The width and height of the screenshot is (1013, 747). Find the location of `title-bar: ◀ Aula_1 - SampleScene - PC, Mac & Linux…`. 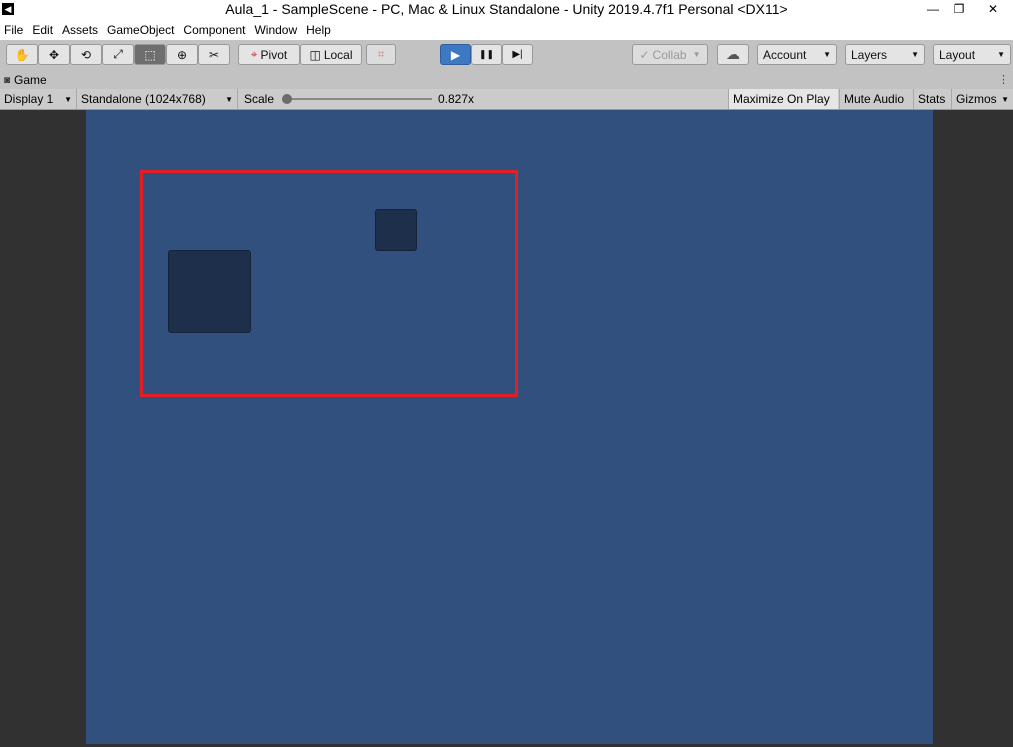

title-bar: ◀ Aula_1 - SampleScene - PC, Mac & Linux… is located at coordinates (506, 10).